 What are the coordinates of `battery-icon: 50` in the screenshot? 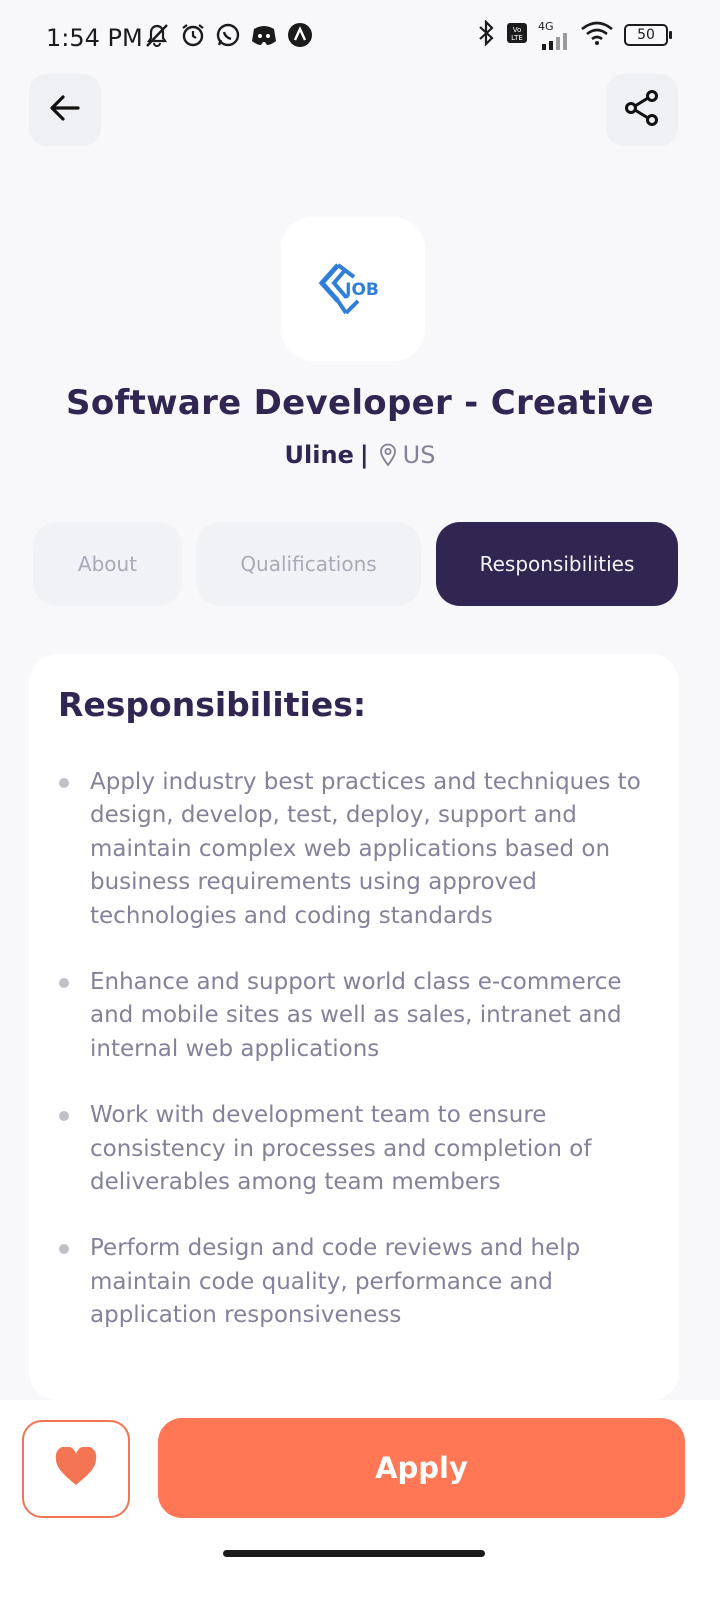 It's located at (648, 35).